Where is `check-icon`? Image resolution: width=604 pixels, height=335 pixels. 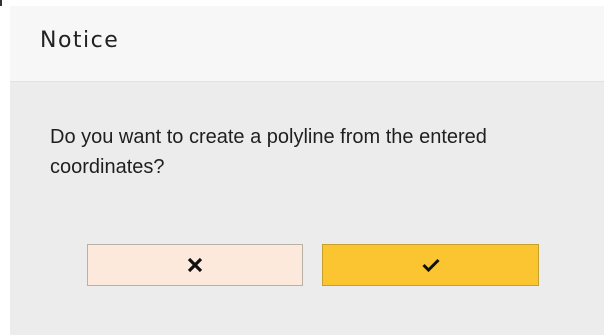
check-icon is located at coordinates (430, 265).